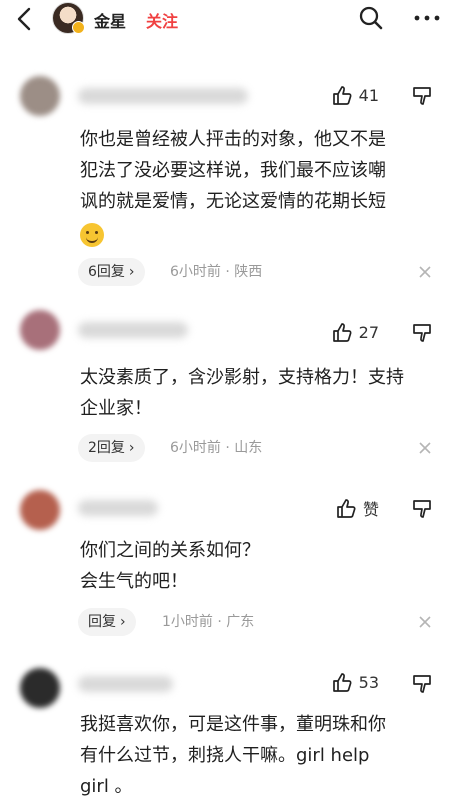  Describe the element at coordinates (233, 201) in the screenshot. I see `comment-line: 讽的就是爱情，无论这爱情的花期长短` at that location.